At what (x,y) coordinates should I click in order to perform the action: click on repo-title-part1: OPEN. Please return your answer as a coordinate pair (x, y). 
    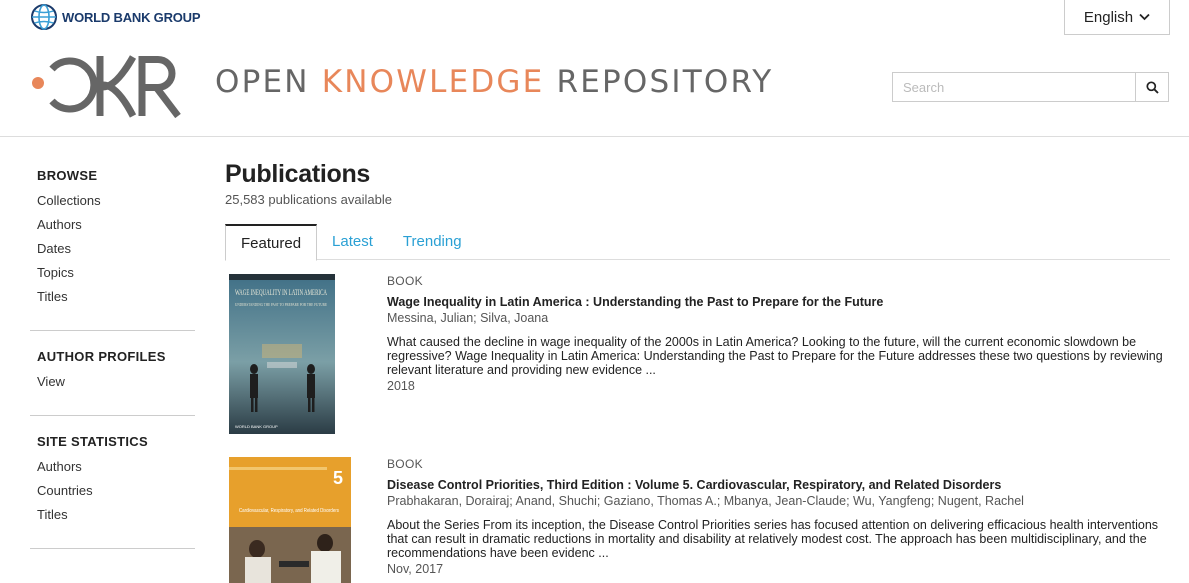
    Looking at the image, I should click on (268, 82).